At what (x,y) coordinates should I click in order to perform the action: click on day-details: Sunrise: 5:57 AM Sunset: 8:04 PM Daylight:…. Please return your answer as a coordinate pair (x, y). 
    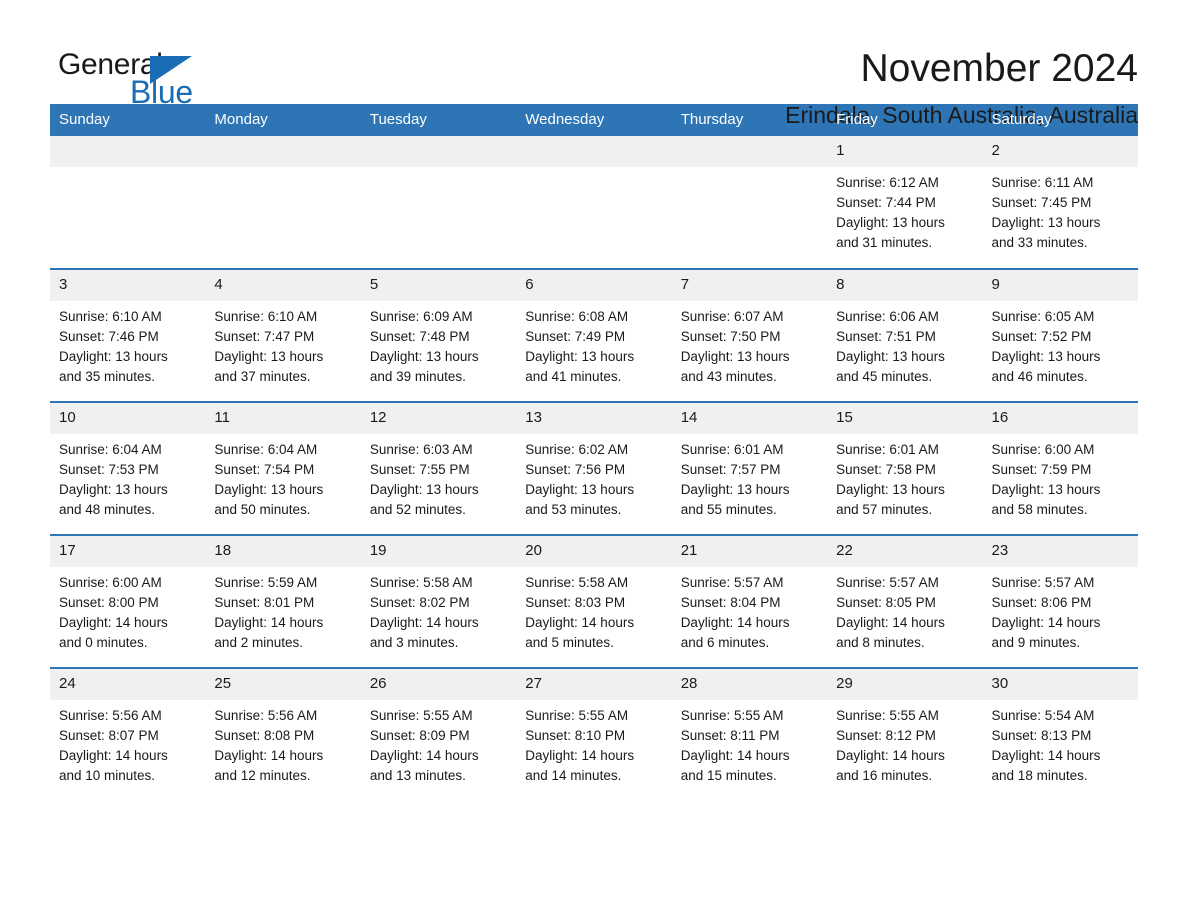
    Looking at the image, I should click on (749, 610).